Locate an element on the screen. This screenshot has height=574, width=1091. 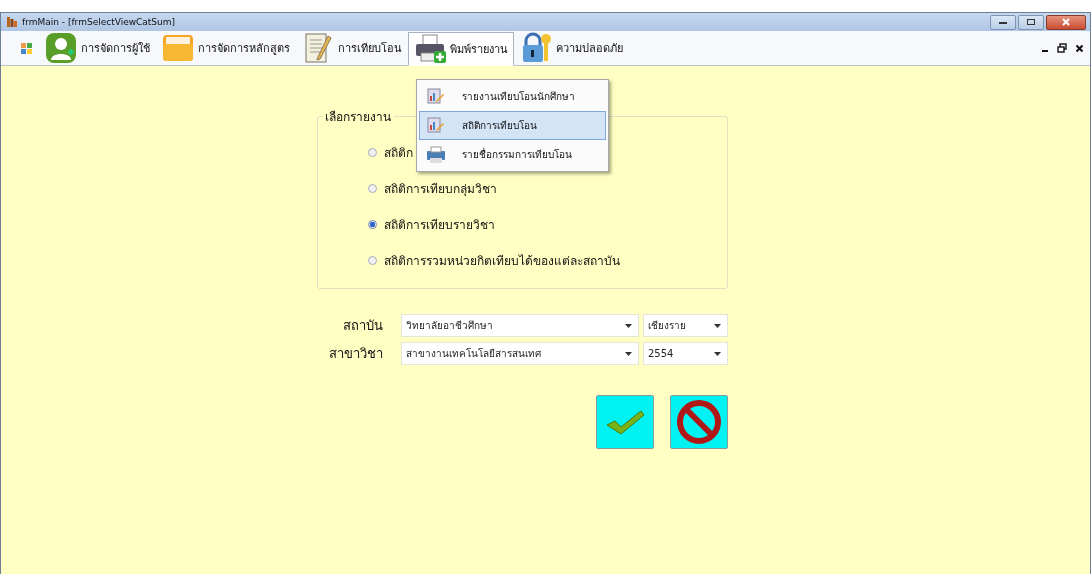
dropdown-field: 2554 is located at coordinates (685, 353).